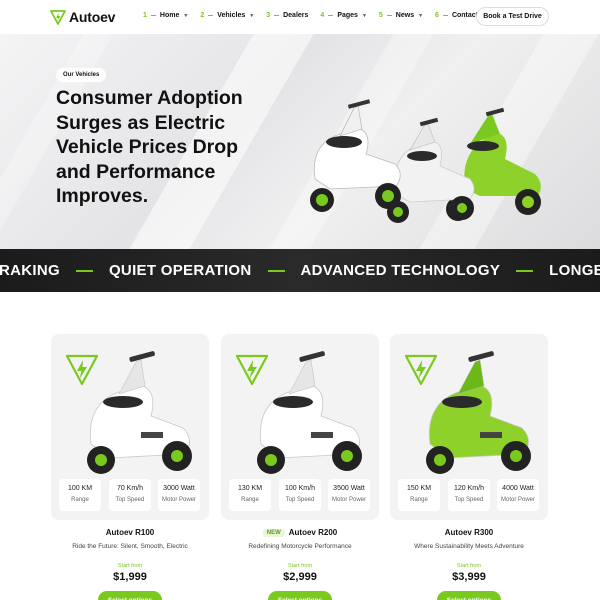  I want to click on product-name: Autoev R300, so click(469, 532).